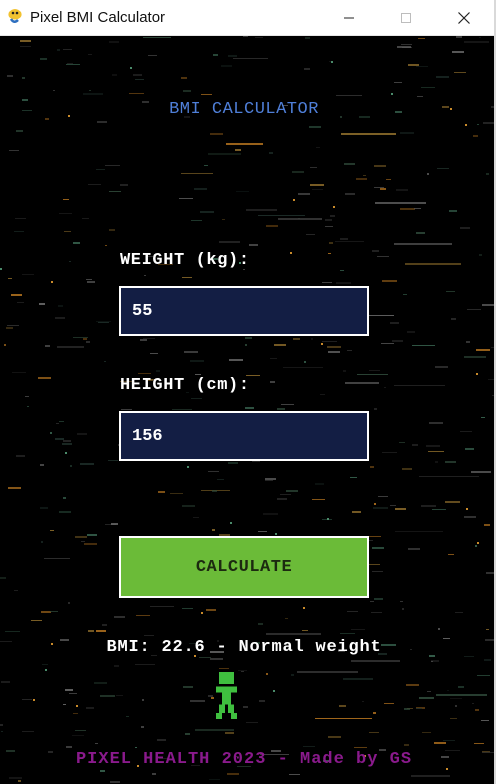 Image resolution: width=496 pixels, height=784 pixels. I want to click on window-title: Pixel BMI Calculator, so click(98, 17).